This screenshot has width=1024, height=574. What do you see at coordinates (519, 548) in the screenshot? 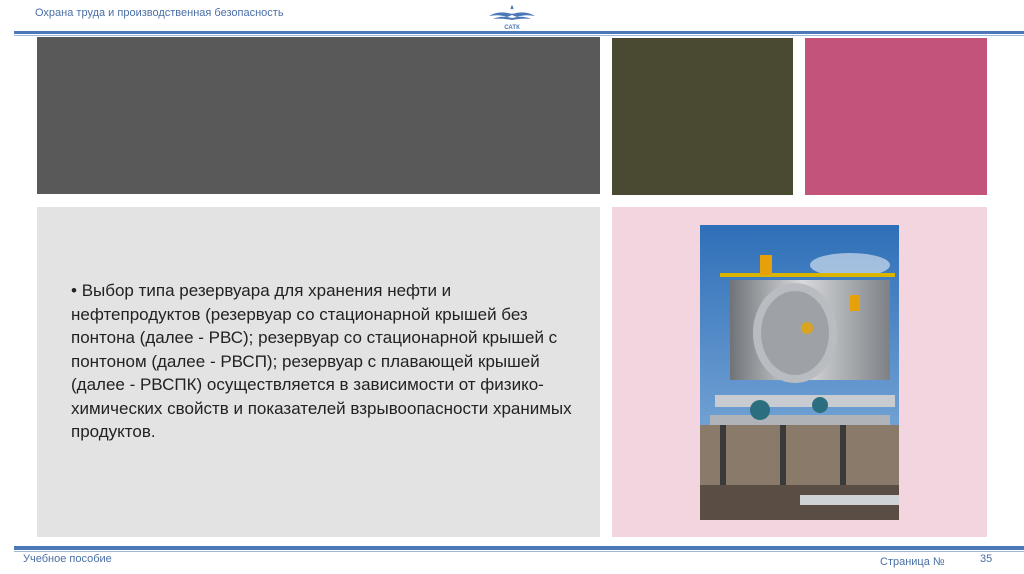
I see `footer-rule` at bounding box center [519, 548].